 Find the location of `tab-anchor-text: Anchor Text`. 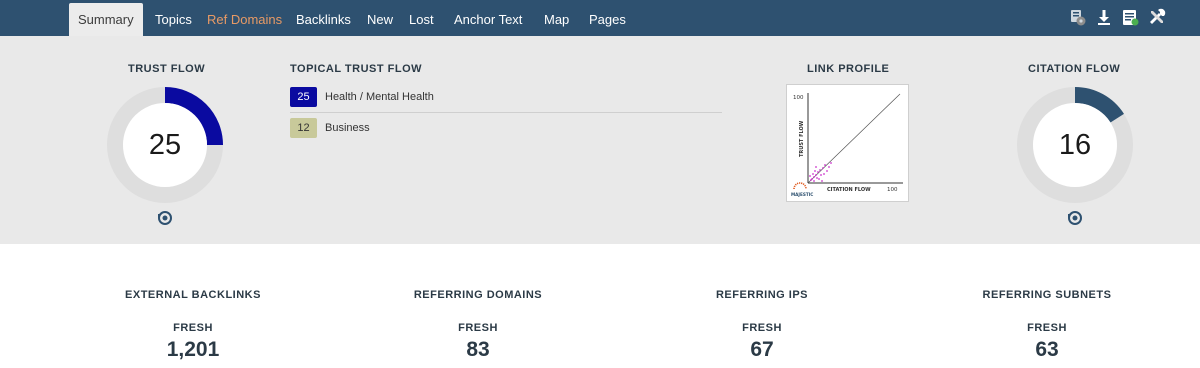

tab-anchor-text: Anchor Text is located at coordinates (488, 18).